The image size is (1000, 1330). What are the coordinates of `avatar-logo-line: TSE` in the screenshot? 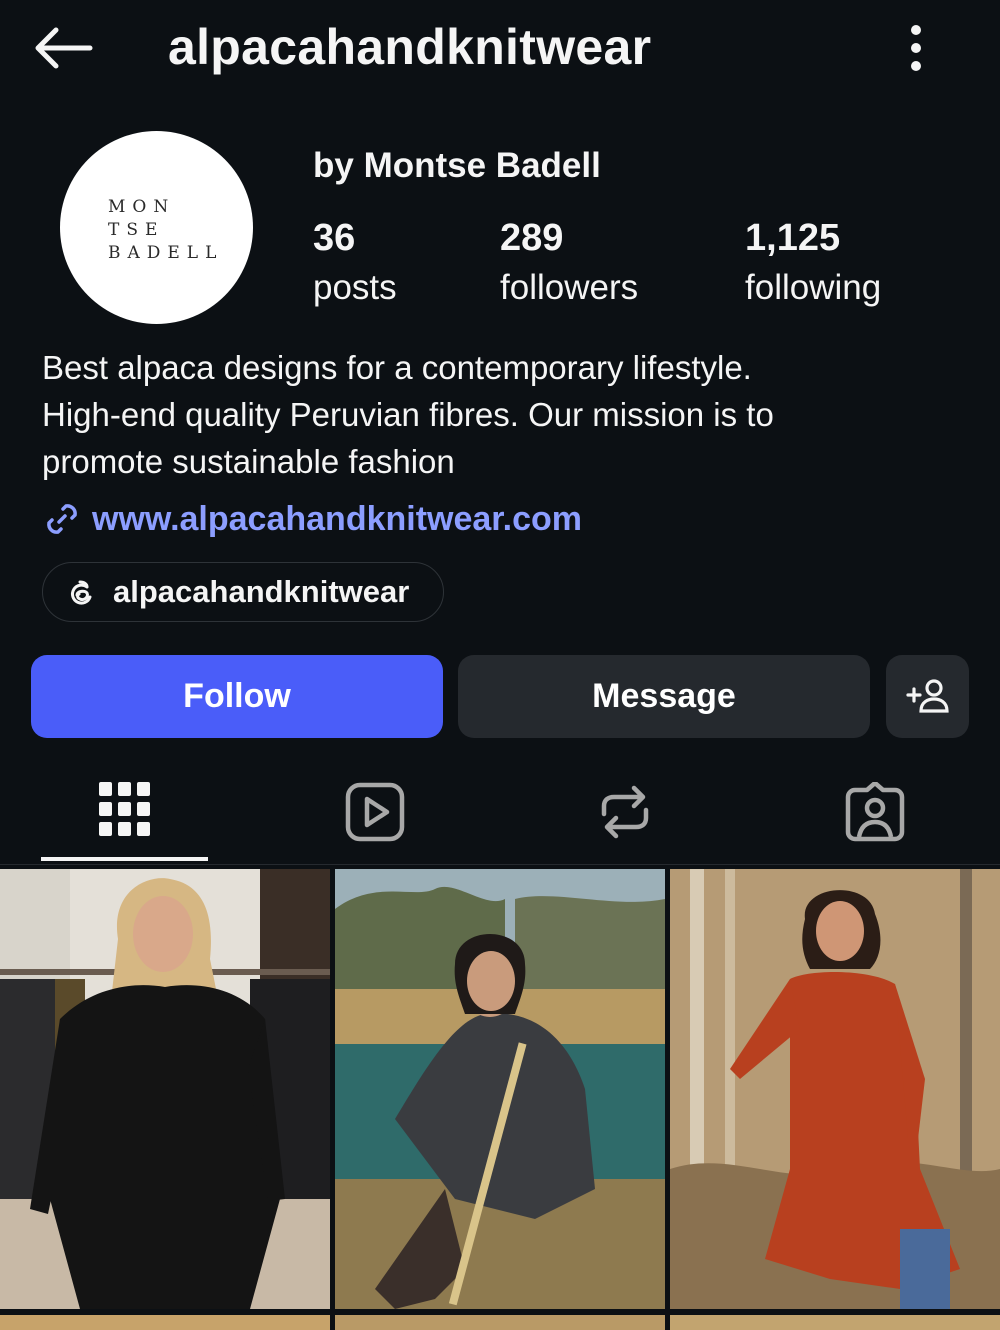 It's located at (136, 230).